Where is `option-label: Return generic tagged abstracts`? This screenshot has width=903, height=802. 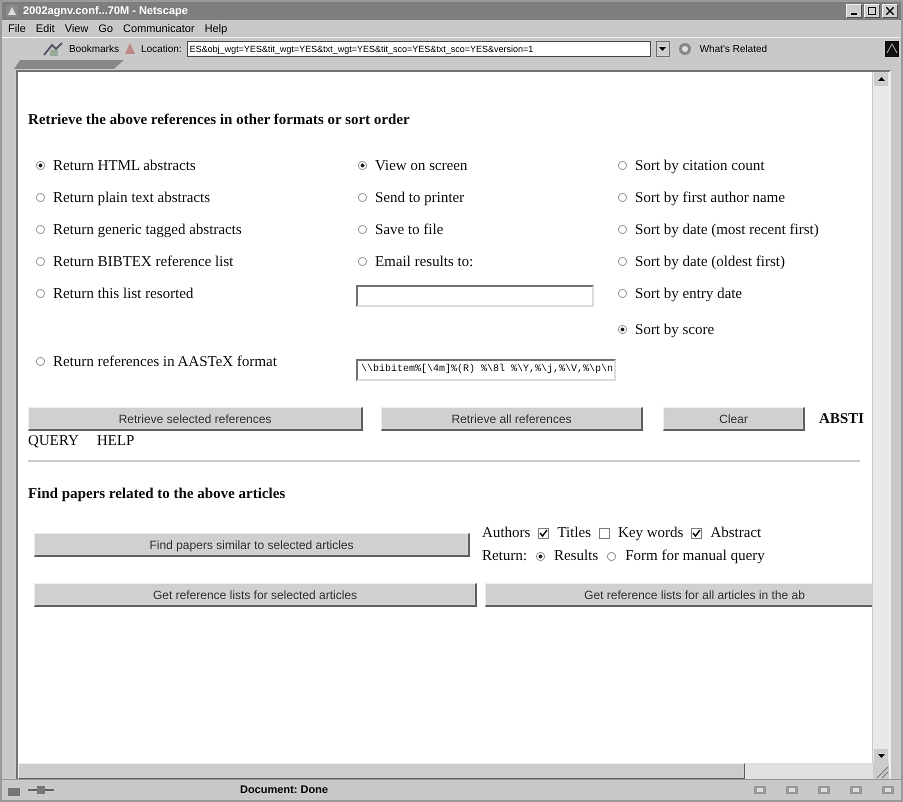 option-label: Return generic tagged abstracts is located at coordinates (147, 230).